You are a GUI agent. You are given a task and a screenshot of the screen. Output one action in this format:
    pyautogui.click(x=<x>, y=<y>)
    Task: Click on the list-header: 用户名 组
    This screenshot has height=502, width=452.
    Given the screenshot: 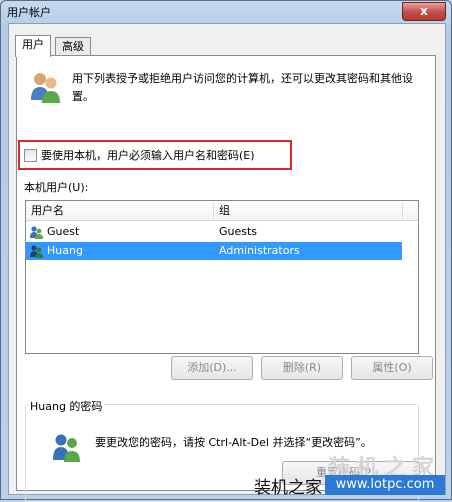 What is the action you would take?
    pyautogui.click(x=222, y=211)
    